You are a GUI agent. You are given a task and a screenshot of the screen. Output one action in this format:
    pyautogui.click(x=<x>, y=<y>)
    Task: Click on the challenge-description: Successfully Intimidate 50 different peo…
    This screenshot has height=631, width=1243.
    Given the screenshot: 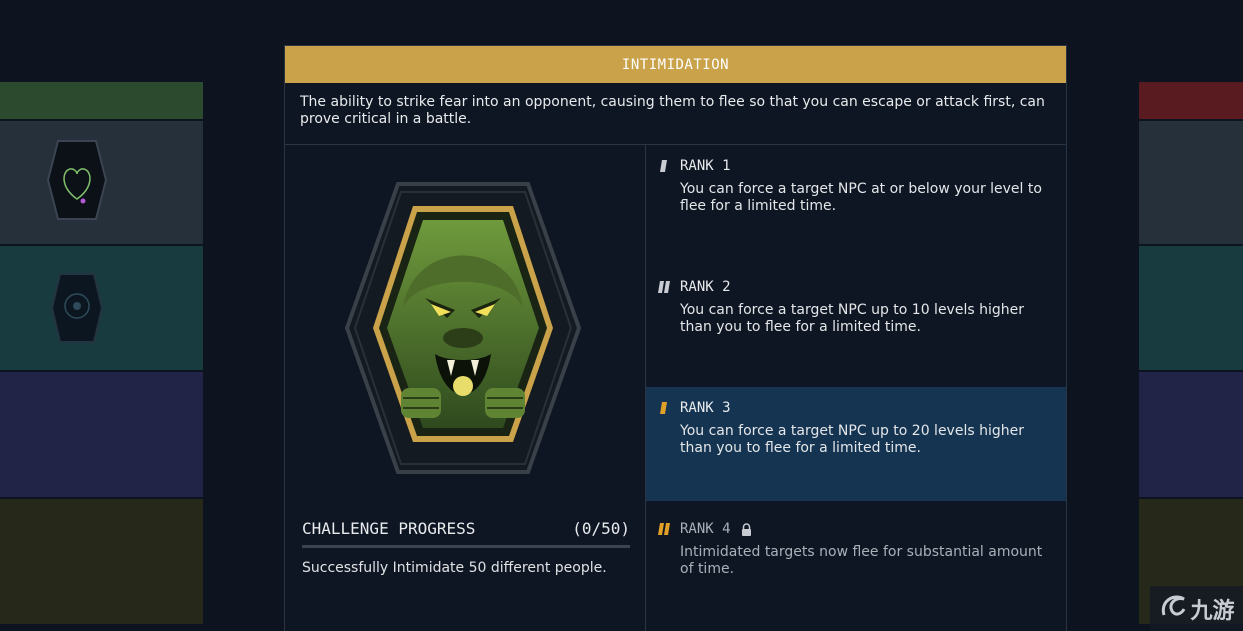 What is the action you would take?
    pyautogui.click(x=454, y=568)
    